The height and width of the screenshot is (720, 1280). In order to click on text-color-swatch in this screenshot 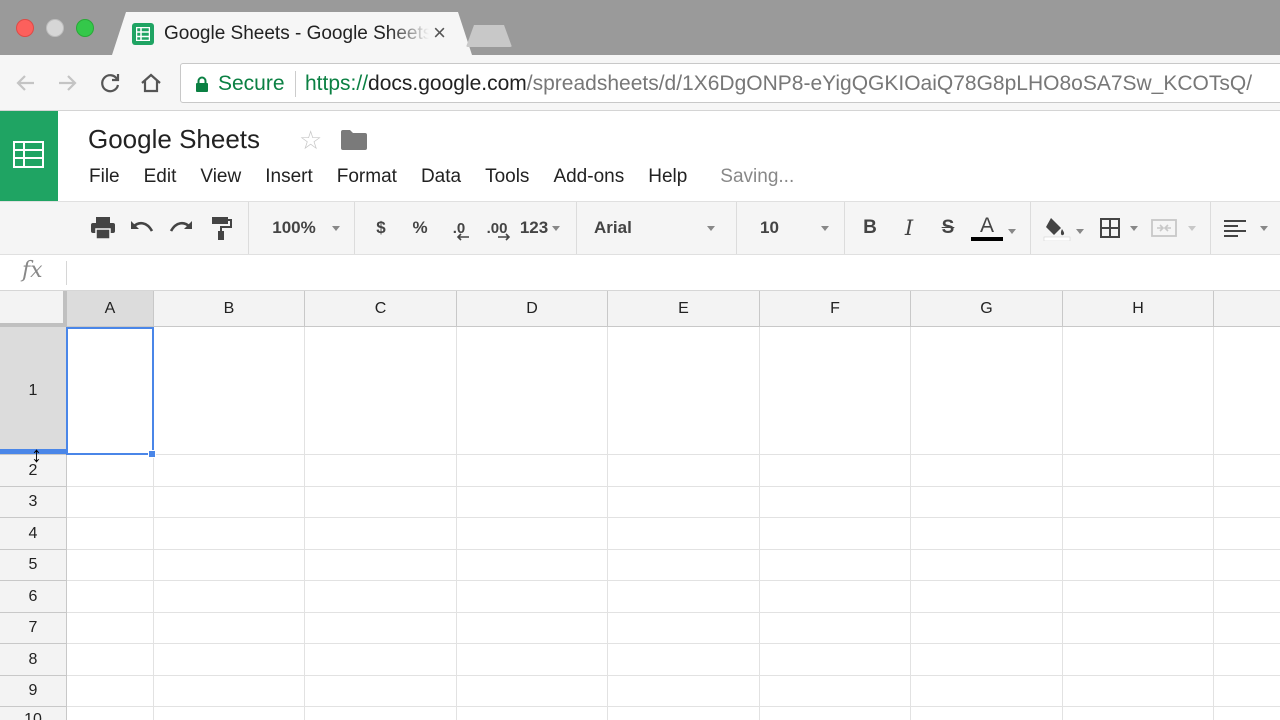, I will do `click(987, 239)`.